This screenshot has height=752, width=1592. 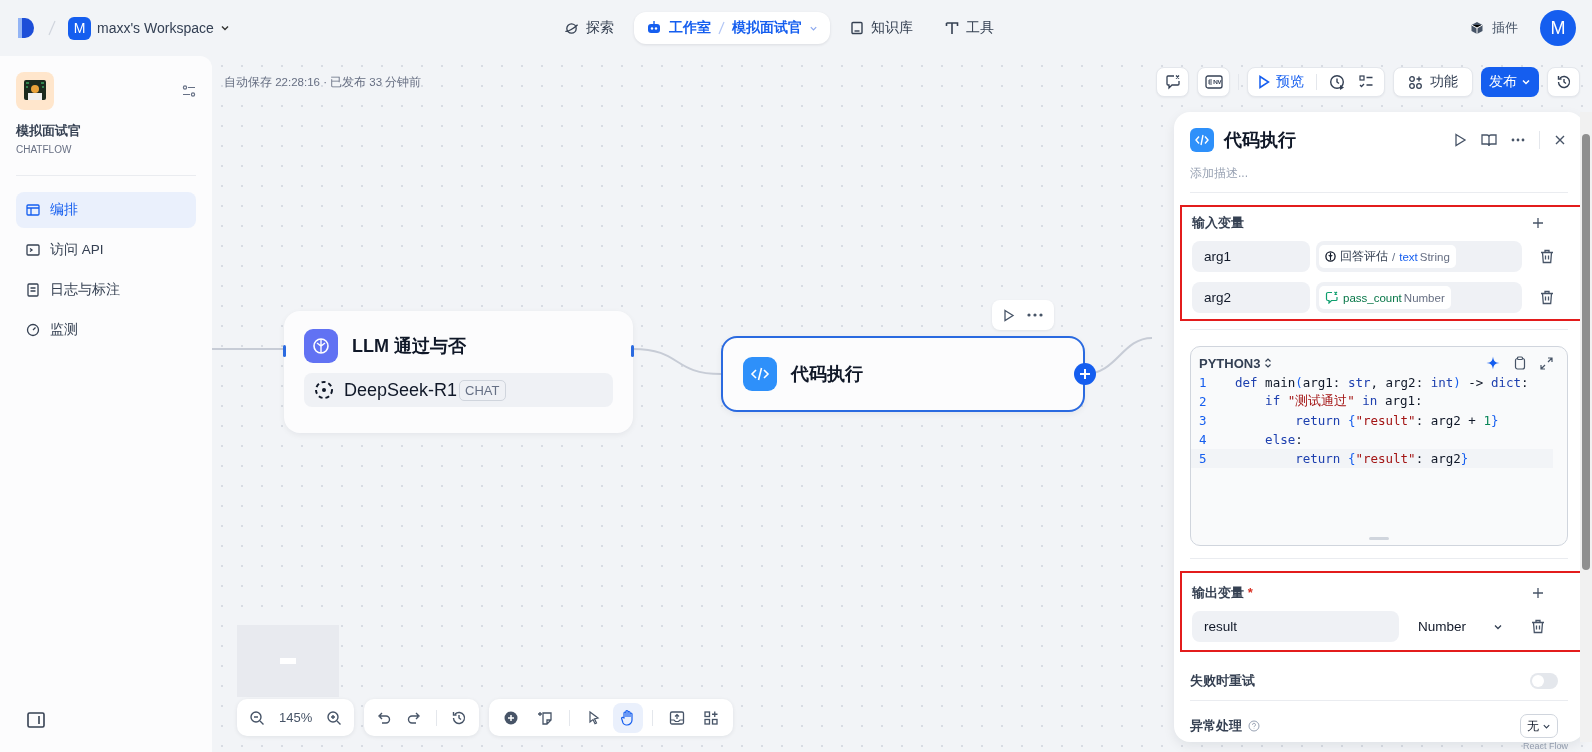 What do you see at coordinates (881, 28) in the screenshot?
I see `nav-tab: 知识库` at bounding box center [881, 28].